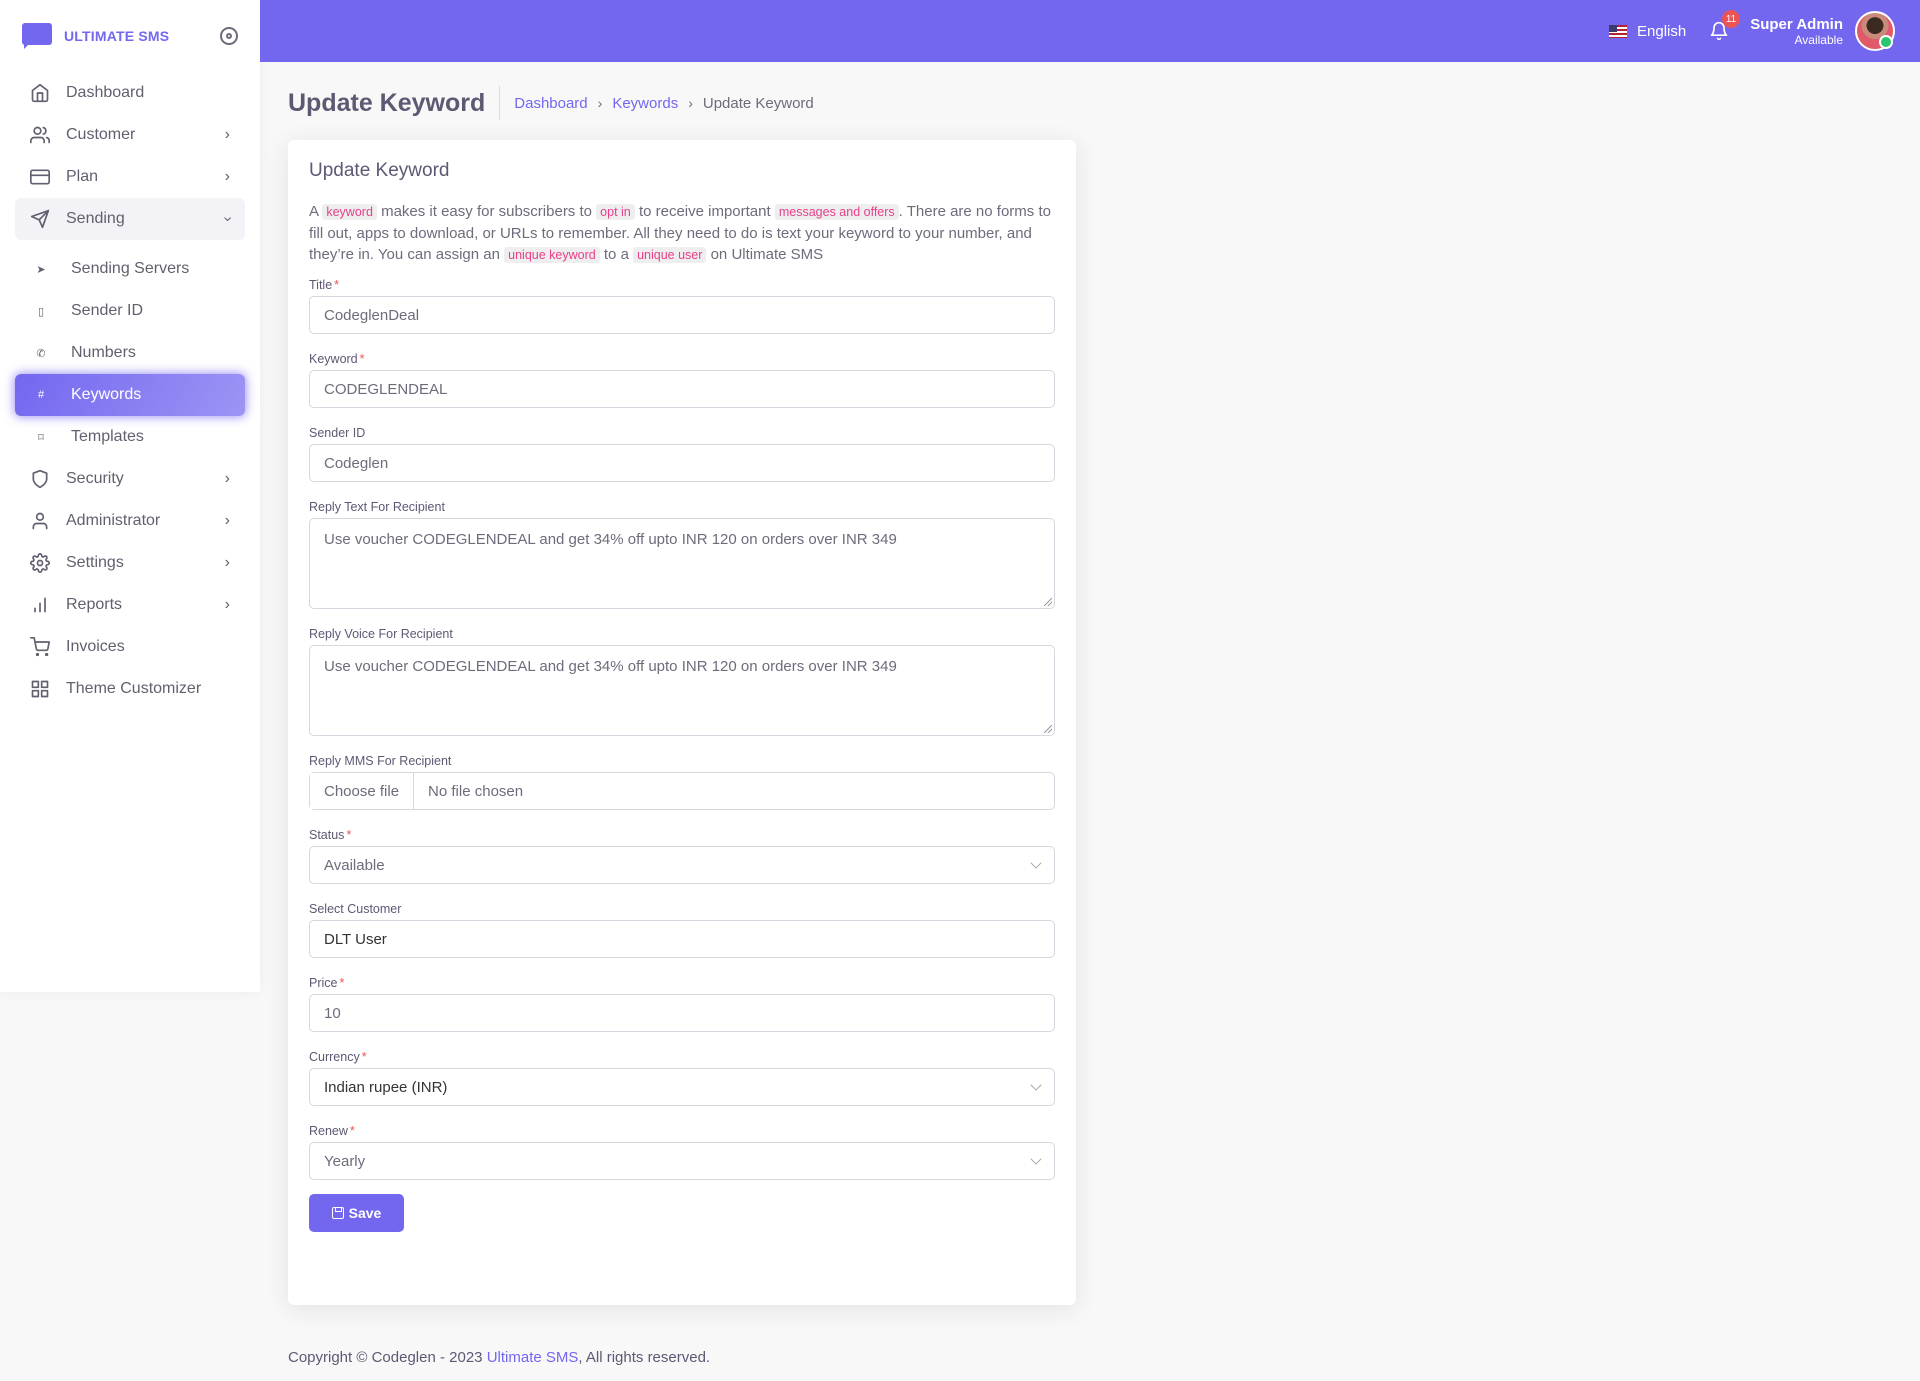 The width and height of the screenshot is (1920, 1381). I want to click on sidebar-item-templates: ⌑ Templates, so click(130, 437).